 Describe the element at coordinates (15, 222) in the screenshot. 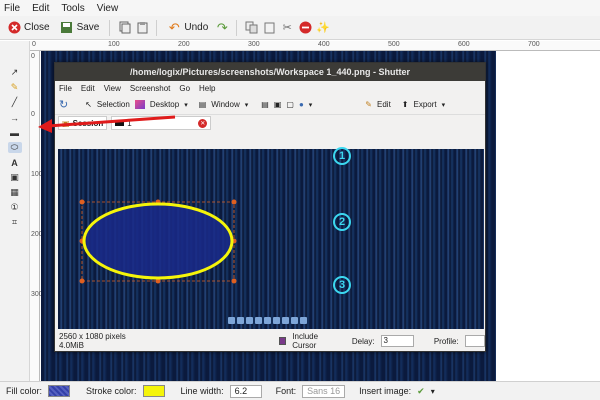

I see `crop-tool-icon: ⌗` at that location.